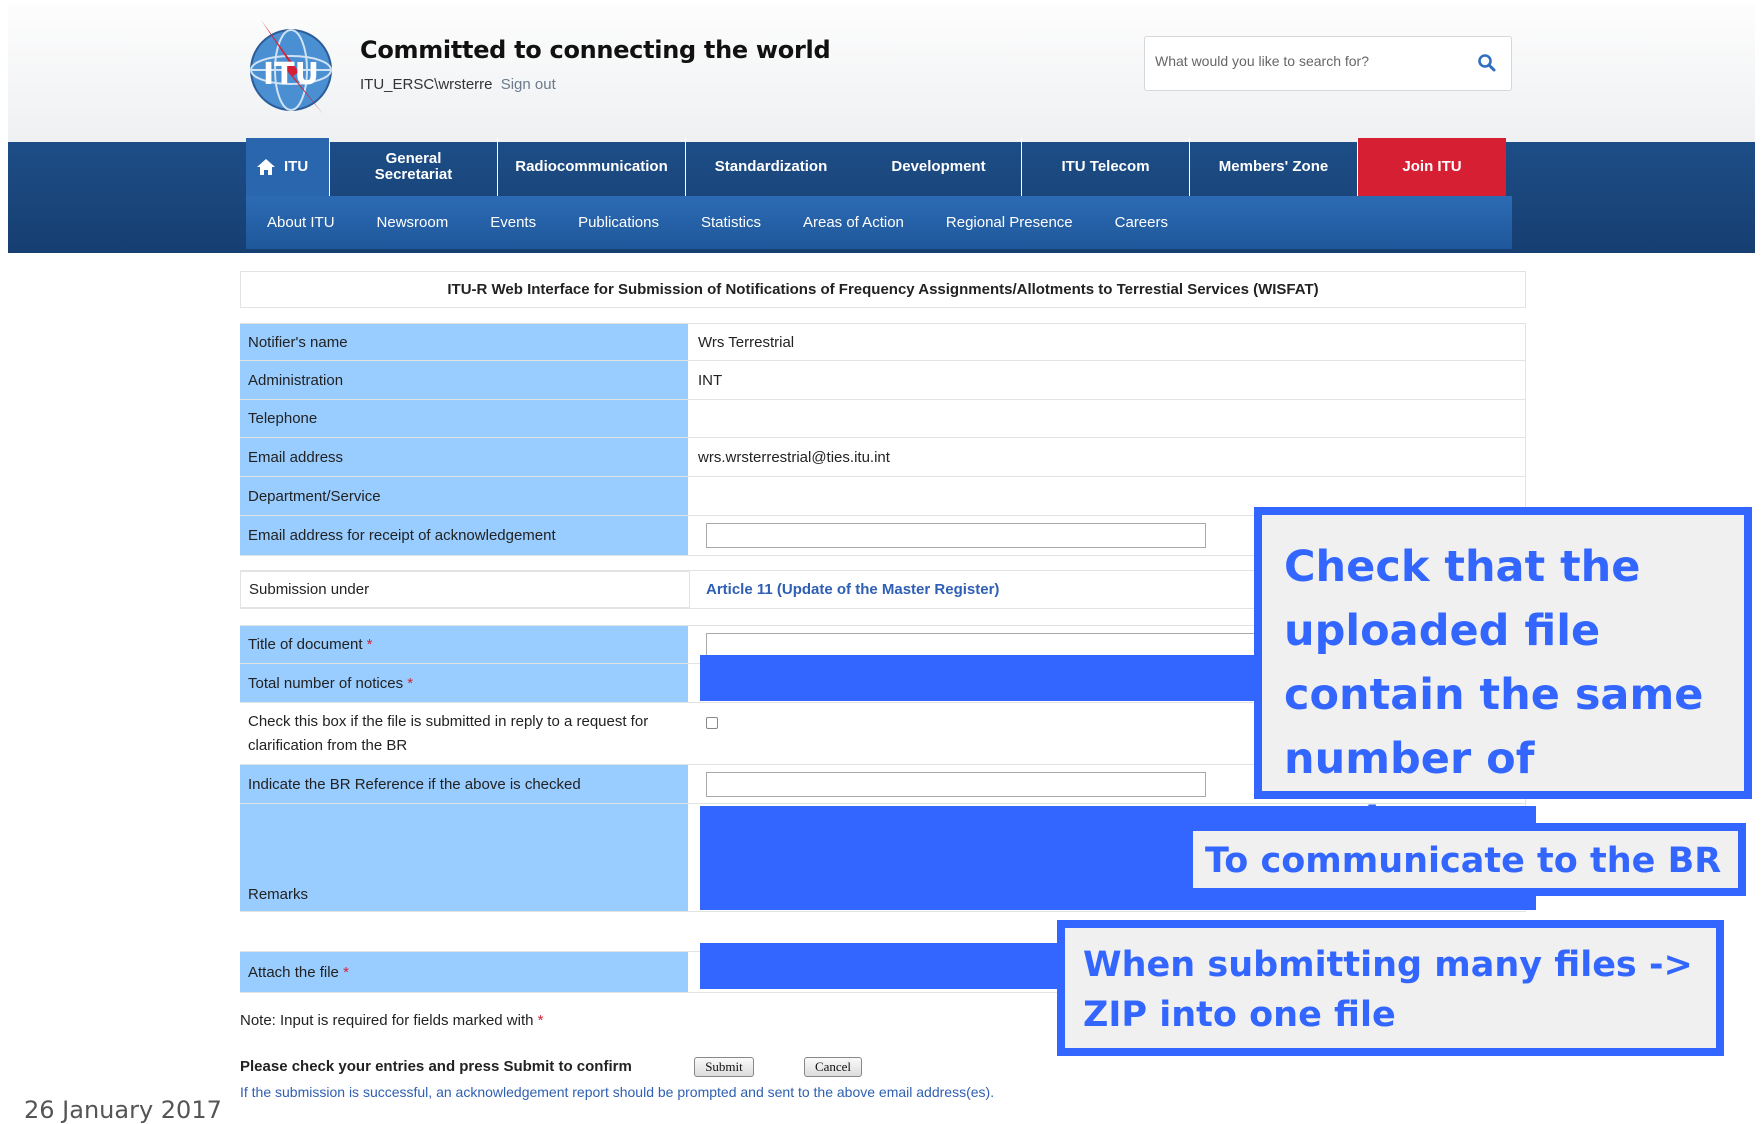 Image resolution: width=1762 pixels, height=1124 pixels. I want to click on total-notices-label-text: Total number of notices, so click(326, 683).